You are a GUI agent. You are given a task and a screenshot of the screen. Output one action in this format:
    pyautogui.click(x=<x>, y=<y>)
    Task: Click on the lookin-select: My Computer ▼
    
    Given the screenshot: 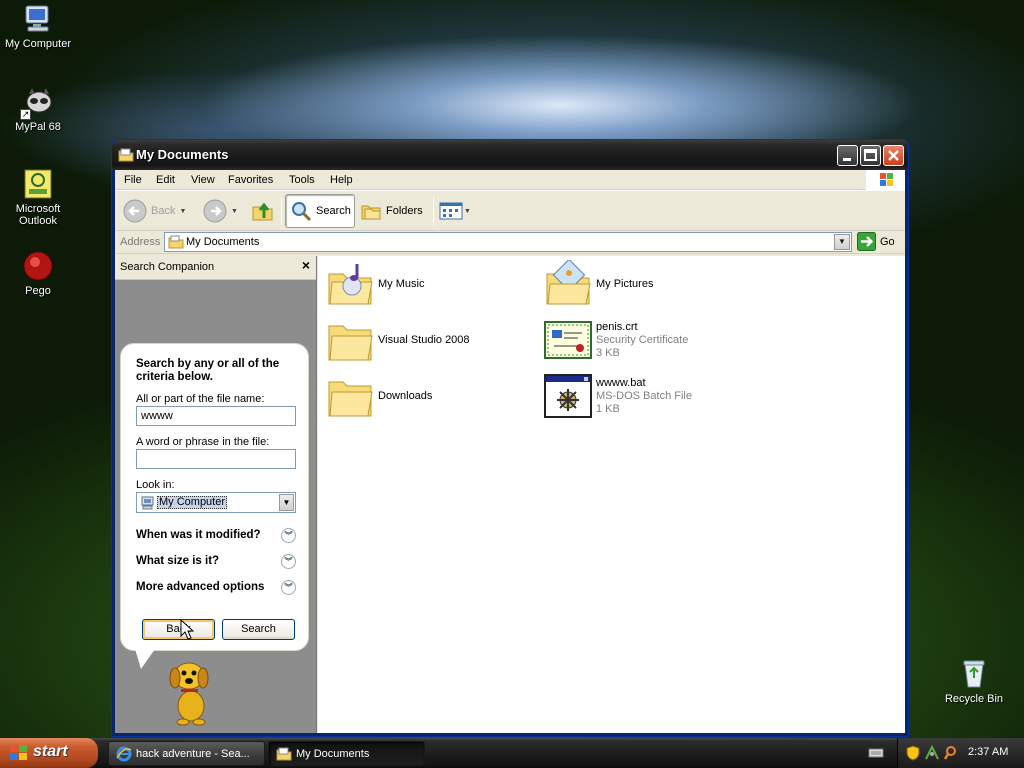 What is the action you would take?
    pyautogui.click(x=216, y=502)
    